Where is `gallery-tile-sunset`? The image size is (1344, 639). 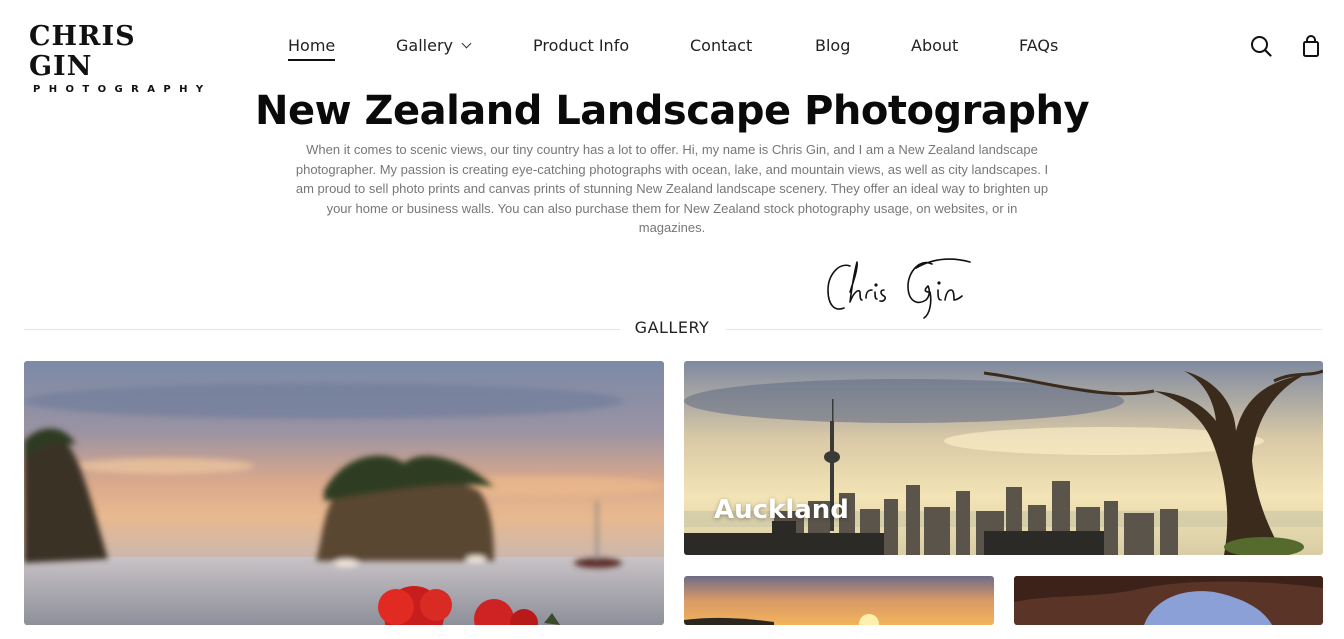 gallery-tile-sunset is located at coordinates (839, 600).